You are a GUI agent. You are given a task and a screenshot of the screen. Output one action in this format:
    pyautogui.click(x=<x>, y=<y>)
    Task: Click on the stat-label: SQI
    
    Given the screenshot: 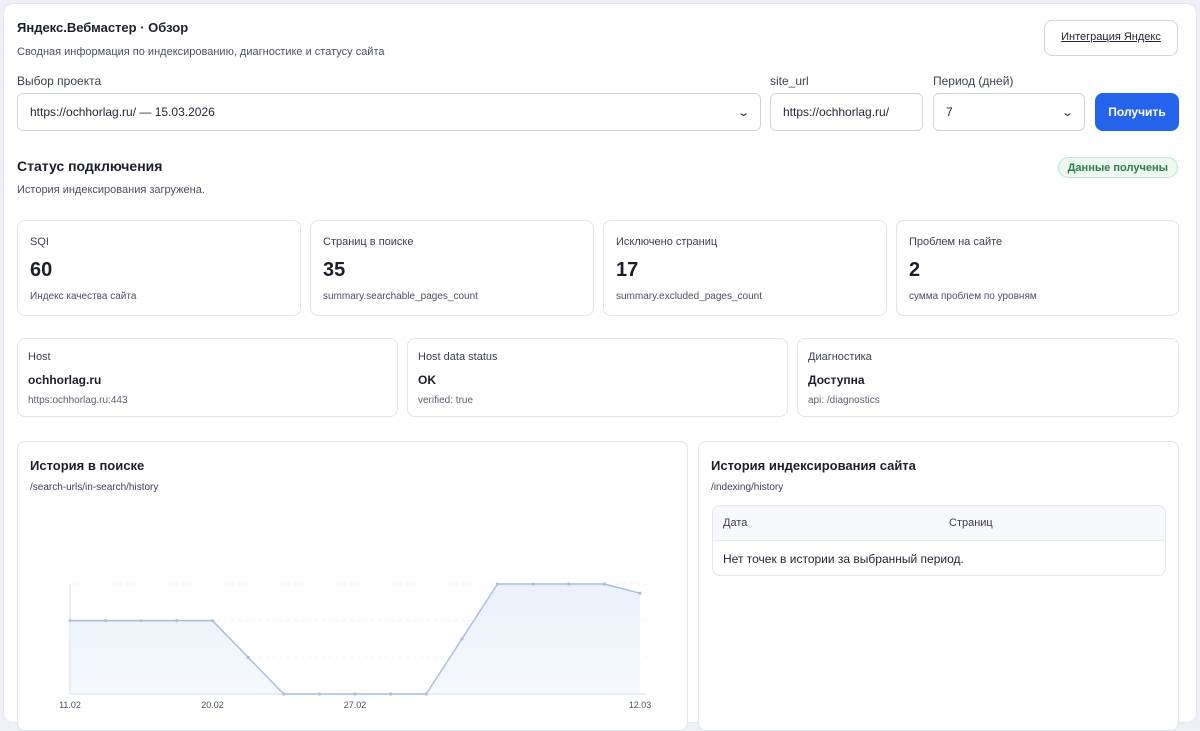 What is the action you would take?
    pyautogui.click(x=39, y=242)
    